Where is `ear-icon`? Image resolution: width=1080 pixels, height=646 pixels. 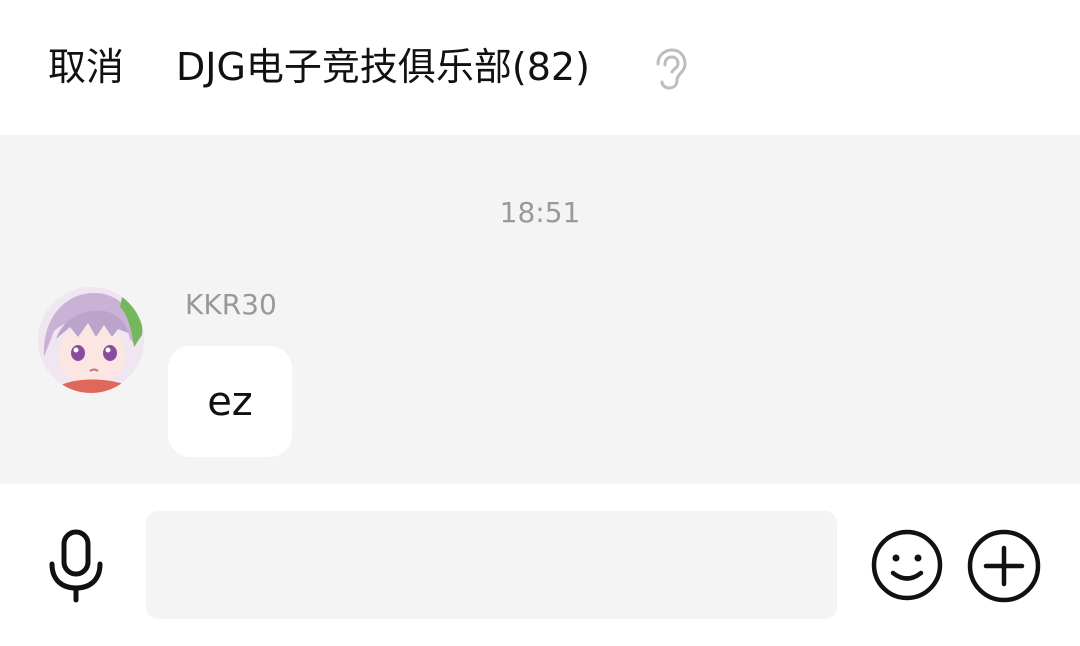
ear-icon is located at coordinates (669, 69).